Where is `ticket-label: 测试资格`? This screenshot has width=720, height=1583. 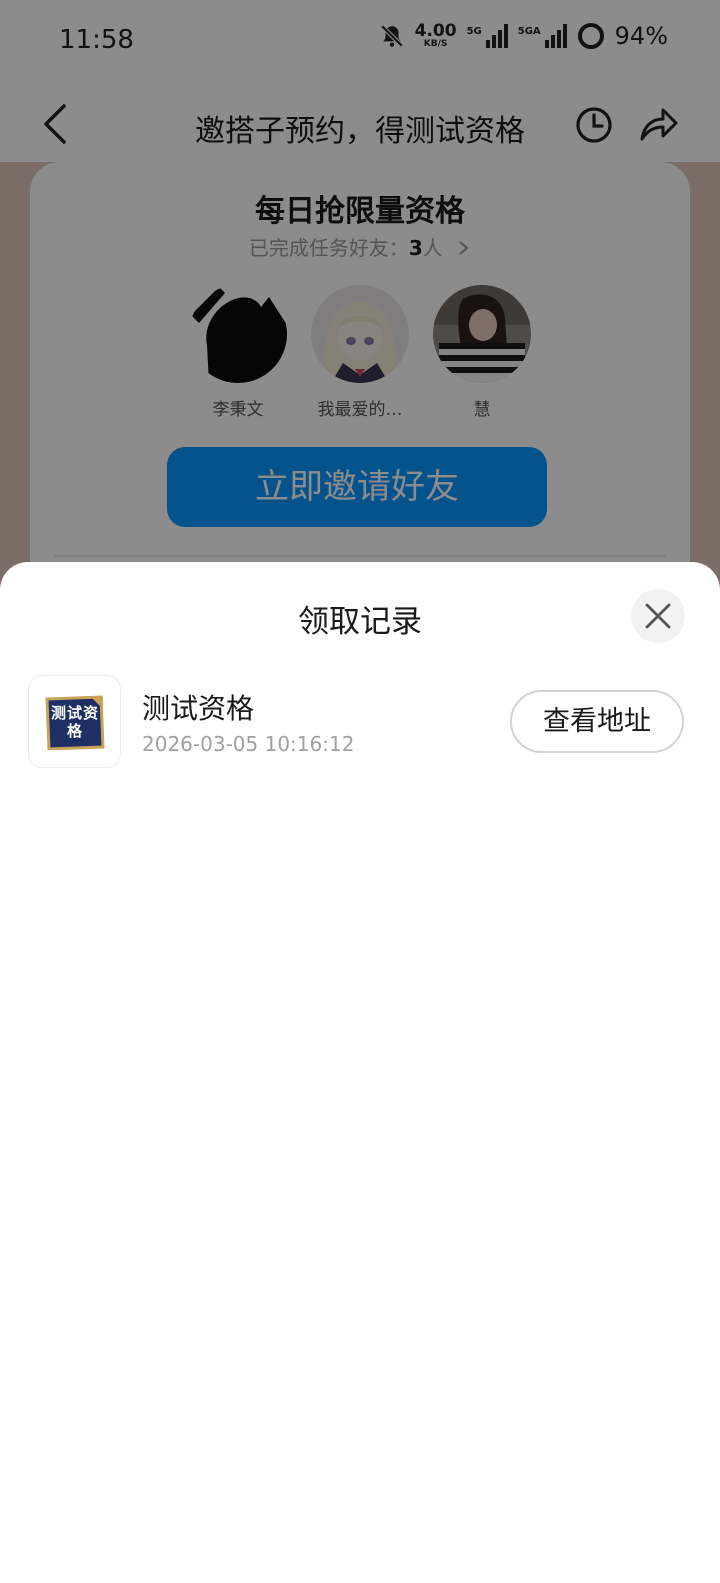 ticket-label: 测试资格 is located at coordinates (74, 722).